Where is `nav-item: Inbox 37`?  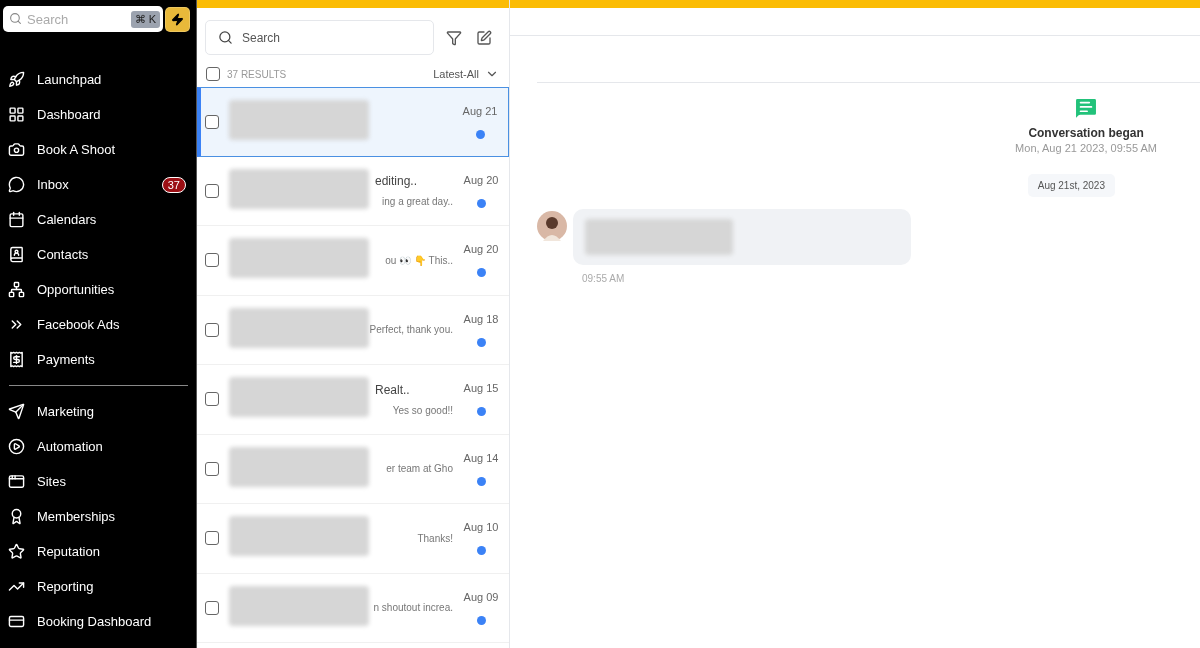
nav-item: Inbox 37 is located at coordinates (102, 184).